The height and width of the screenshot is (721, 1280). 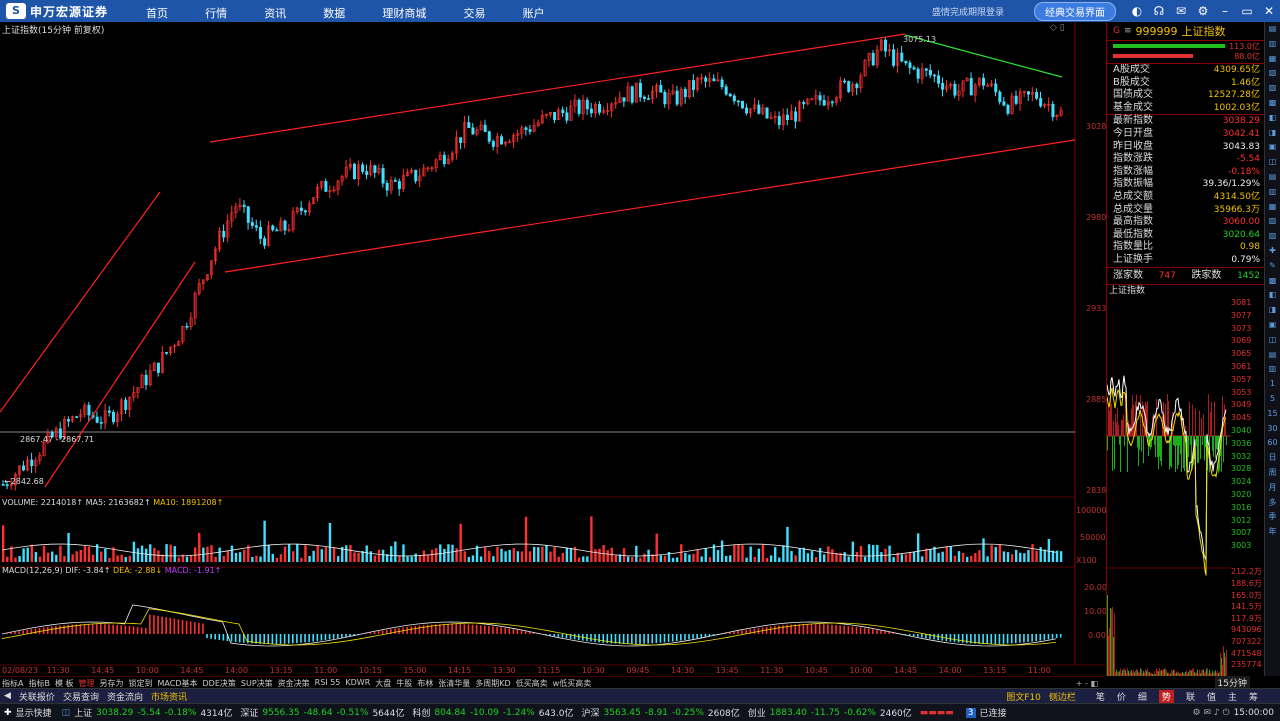 What do you see at coordinates (87, 683) in the screenshot?
I see `indicator-tab: 管理` at bounding box center [87, 683].